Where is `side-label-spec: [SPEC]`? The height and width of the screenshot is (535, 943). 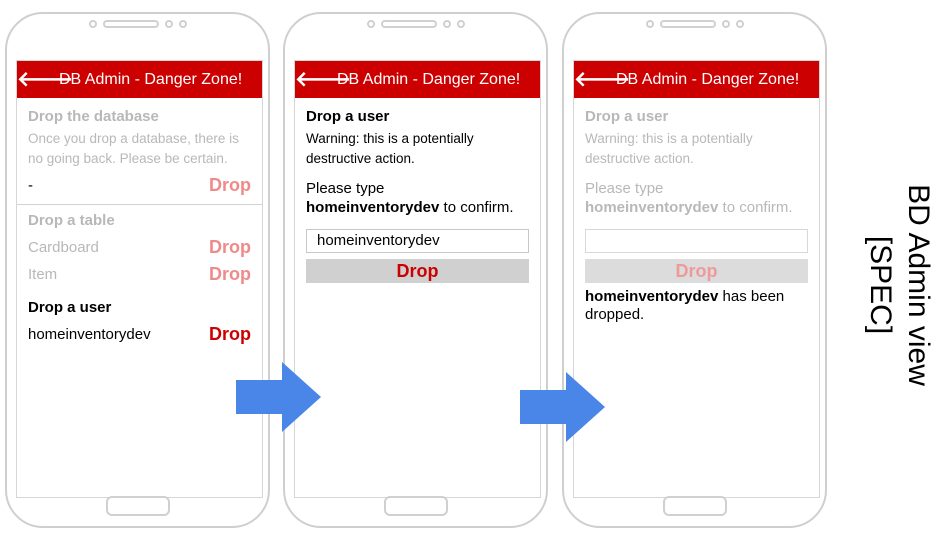 side-label-spec: [SPEC] is located at coordinates (880, 285).